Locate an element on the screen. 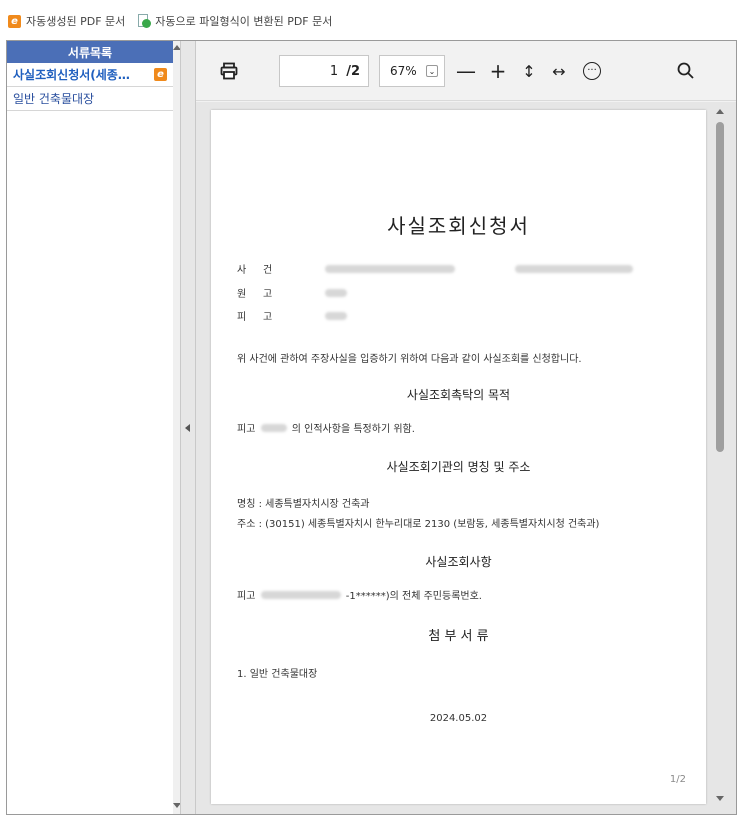 This screenshot has width=743, height=821. print-icon is located at coordinates (229, 71).